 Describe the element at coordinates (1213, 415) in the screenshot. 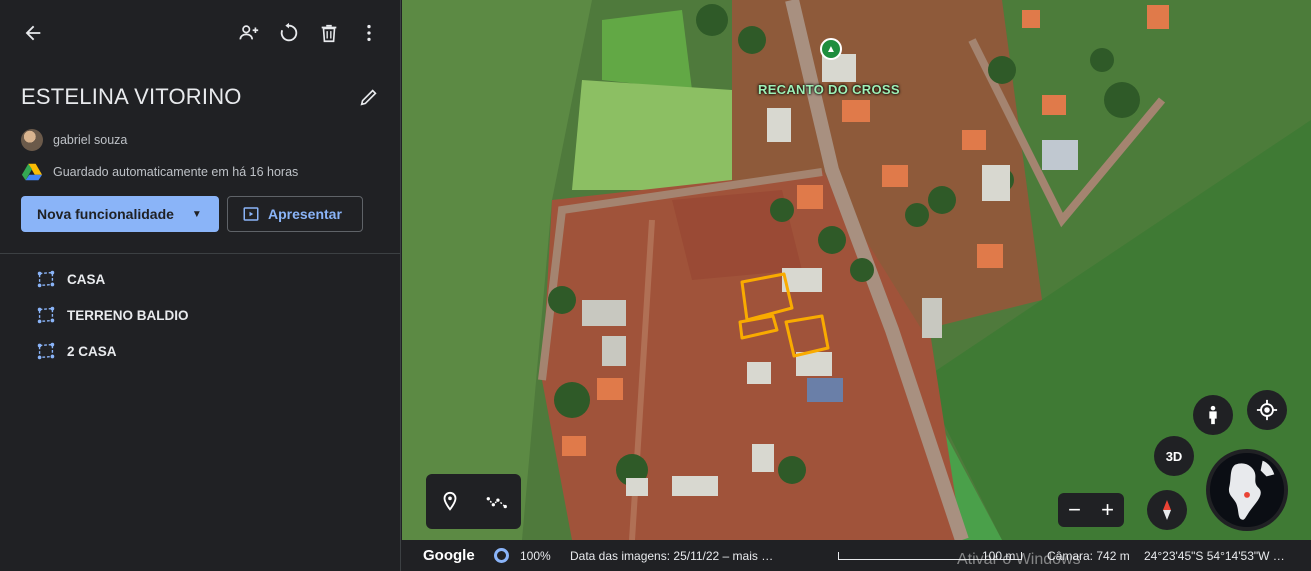

I see `street-view-pegman-icon` at that location.